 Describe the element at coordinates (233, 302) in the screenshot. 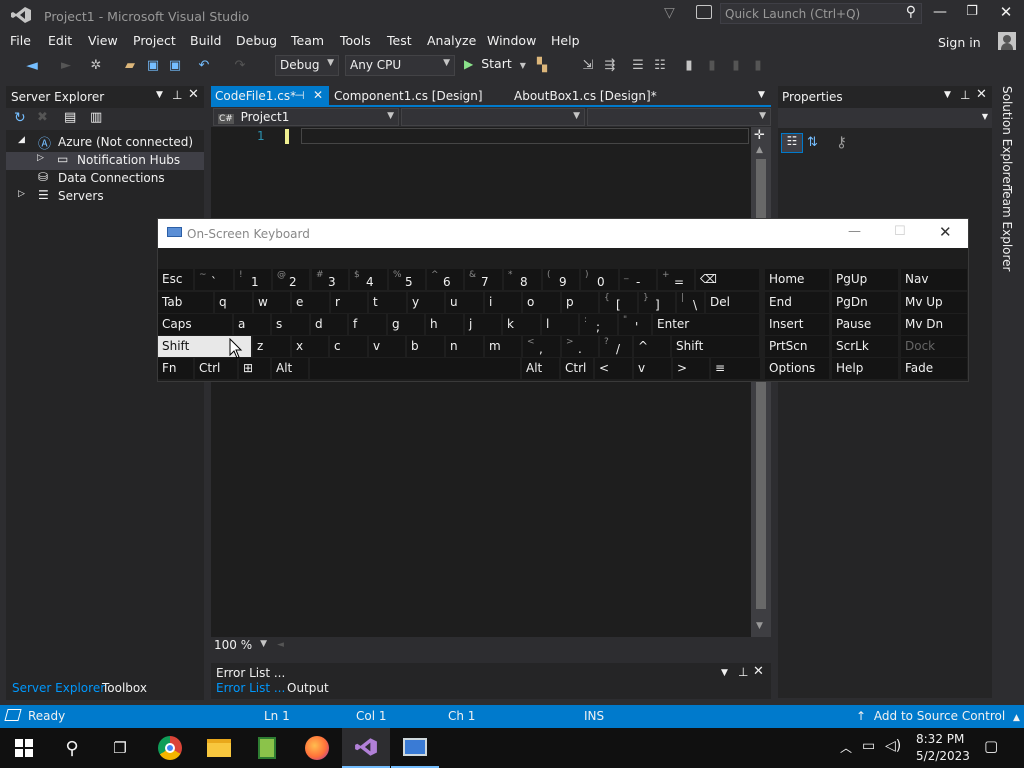

I see `osk-key: q` at that location.